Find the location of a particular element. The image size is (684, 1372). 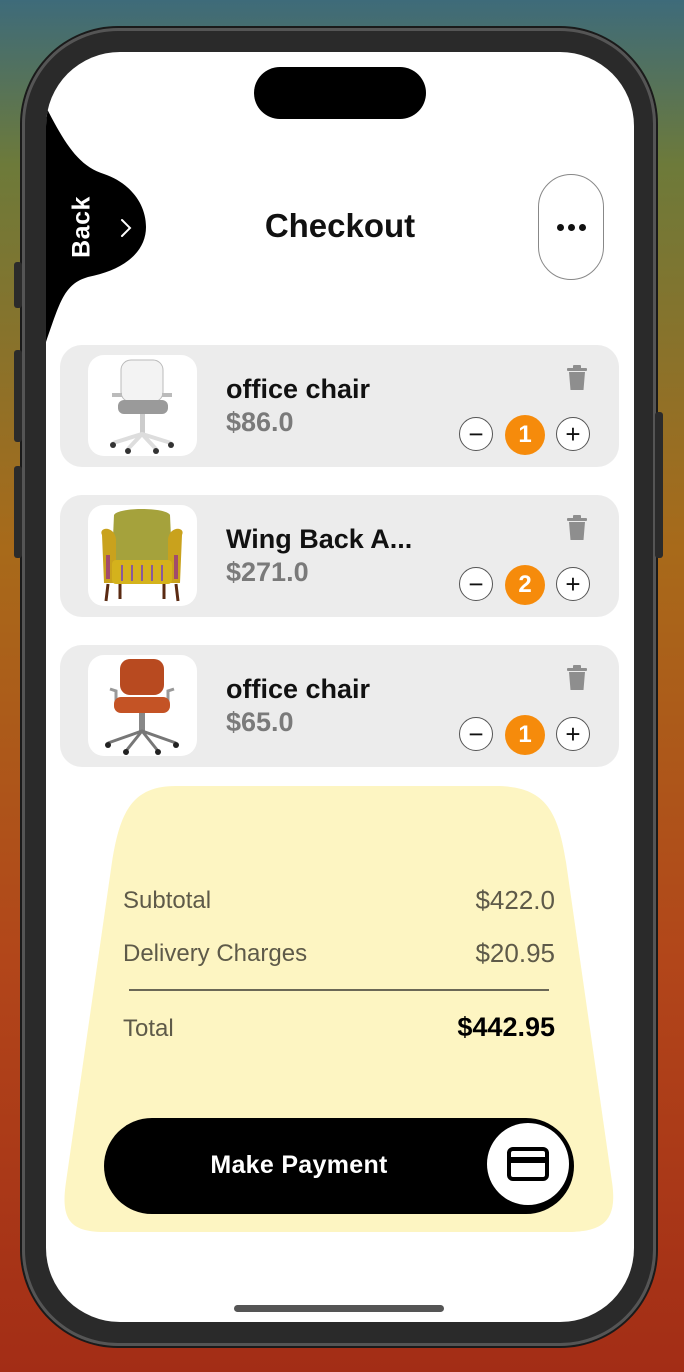

volume-up-button is located at coordinates (18, 396).